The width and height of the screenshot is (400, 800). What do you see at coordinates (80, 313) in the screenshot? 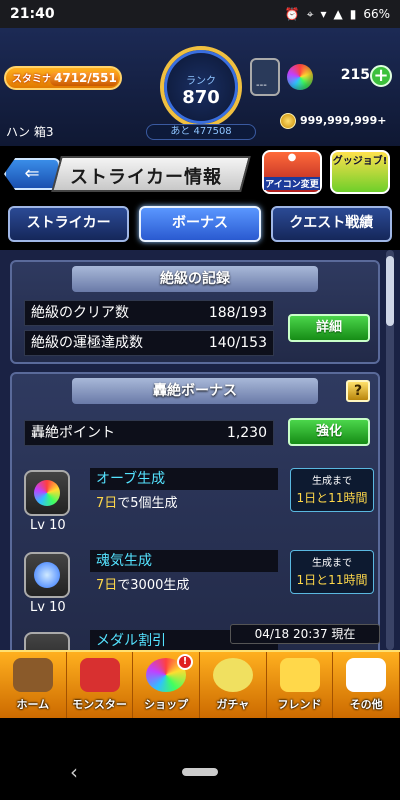
I see `record-label: 絶級のクリア数` at bounding box center [80, 313].